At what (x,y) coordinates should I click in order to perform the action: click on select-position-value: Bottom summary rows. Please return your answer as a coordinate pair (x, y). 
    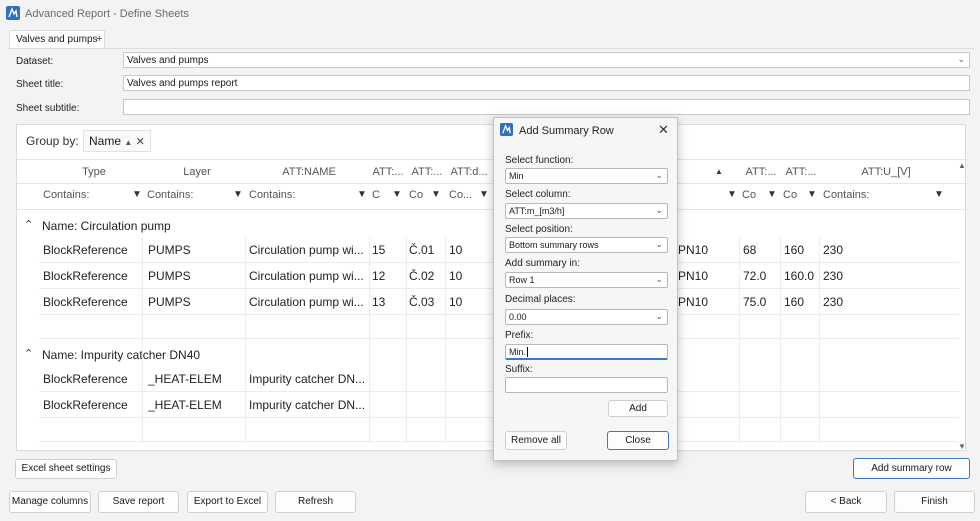
    Looking at the image, I should click on (554, 245).